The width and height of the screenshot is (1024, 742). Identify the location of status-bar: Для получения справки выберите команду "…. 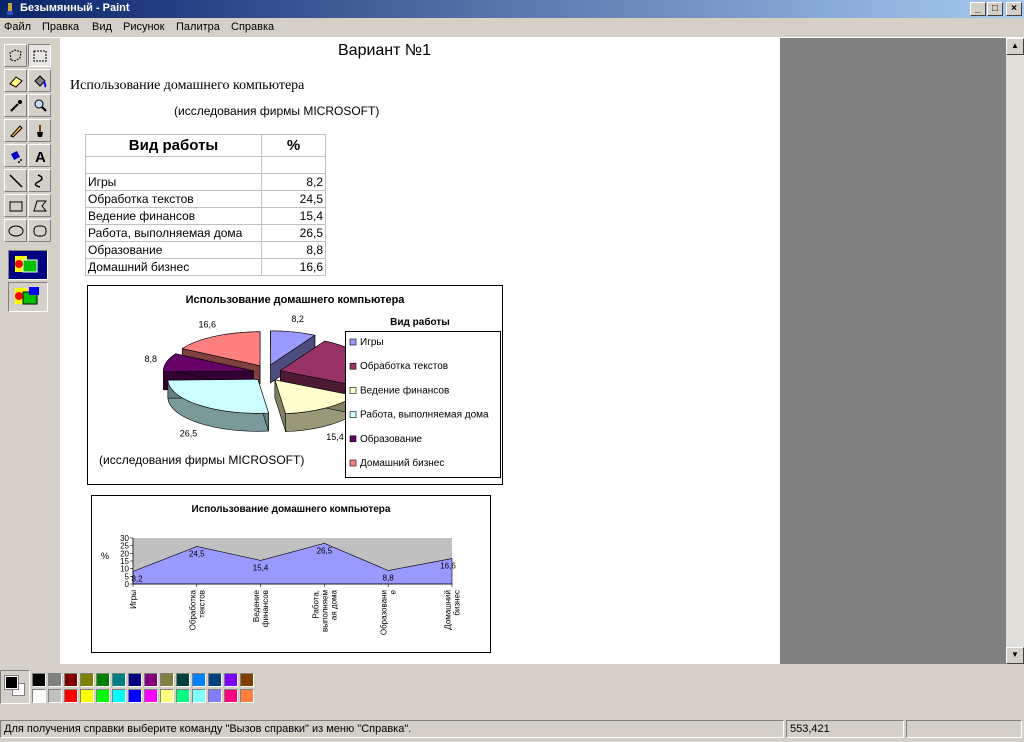
(512, 729).